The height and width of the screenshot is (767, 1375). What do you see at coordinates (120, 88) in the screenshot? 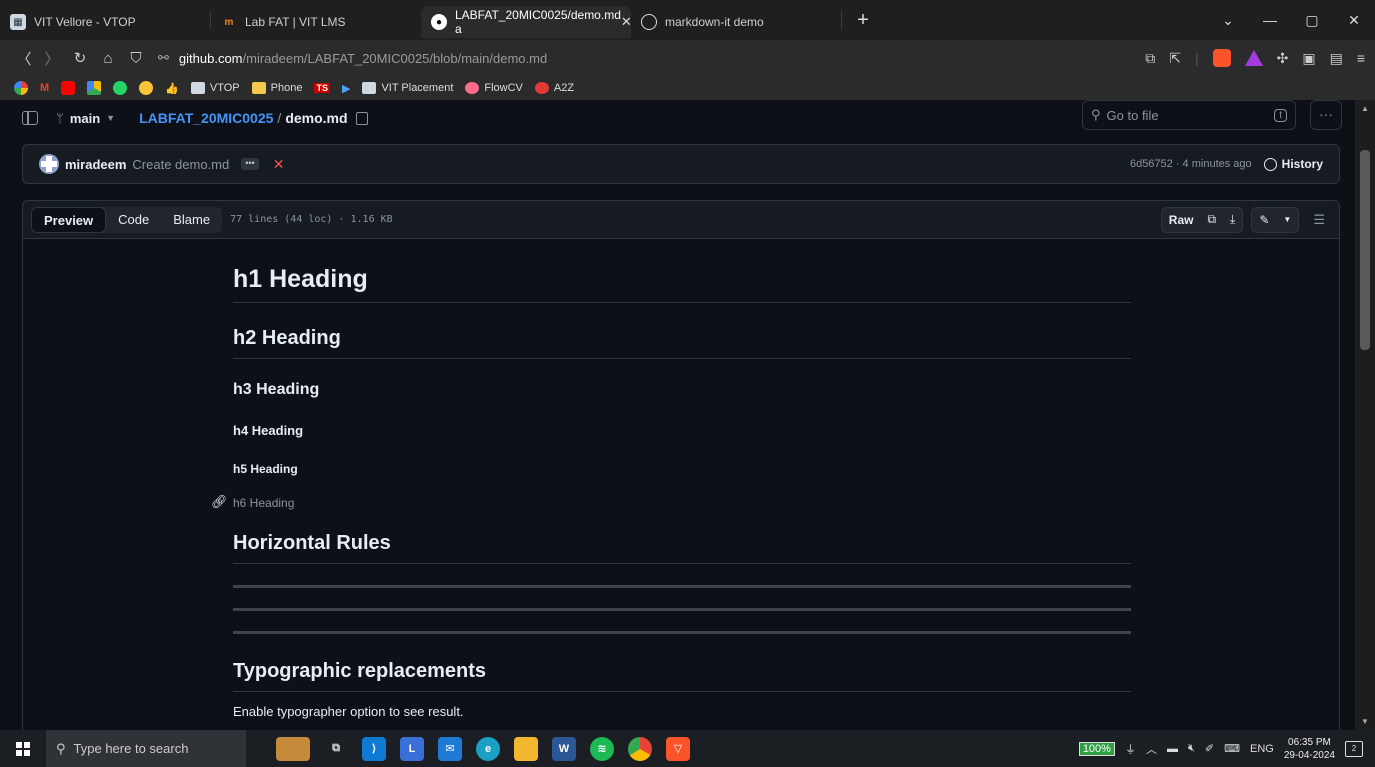
I see `whatsapp-icon` at bounding box center [120, 88].